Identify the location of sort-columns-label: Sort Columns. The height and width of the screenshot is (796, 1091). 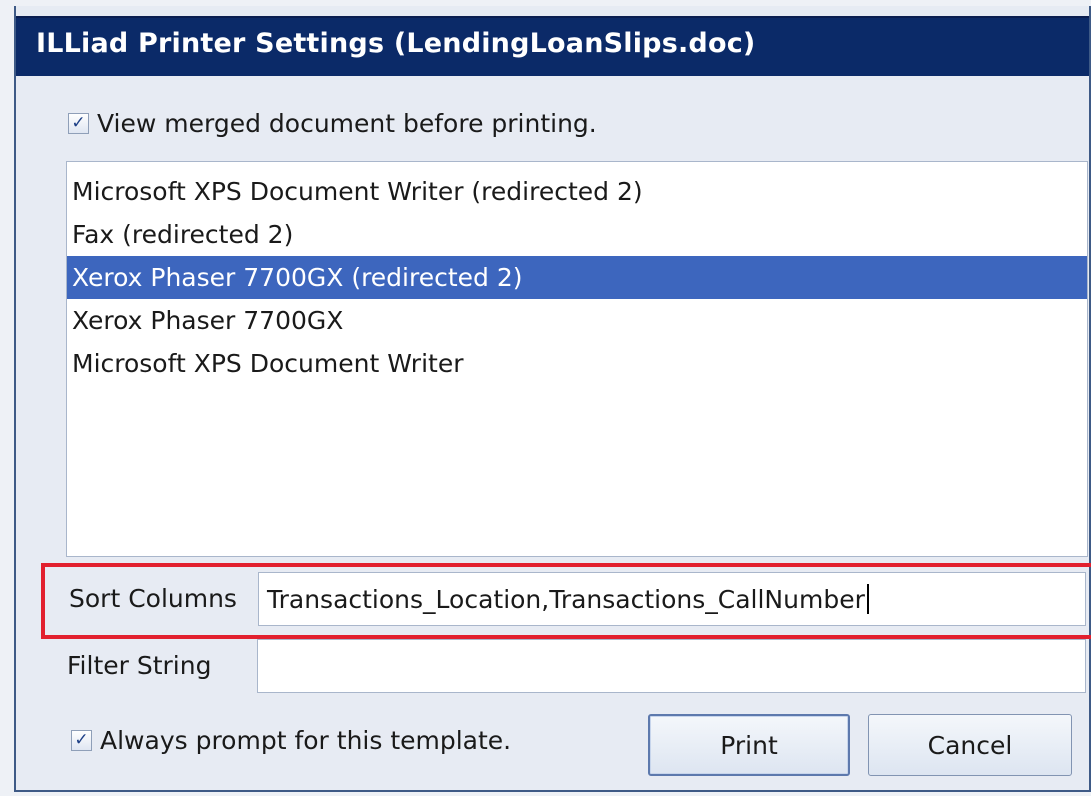
(153, 598).